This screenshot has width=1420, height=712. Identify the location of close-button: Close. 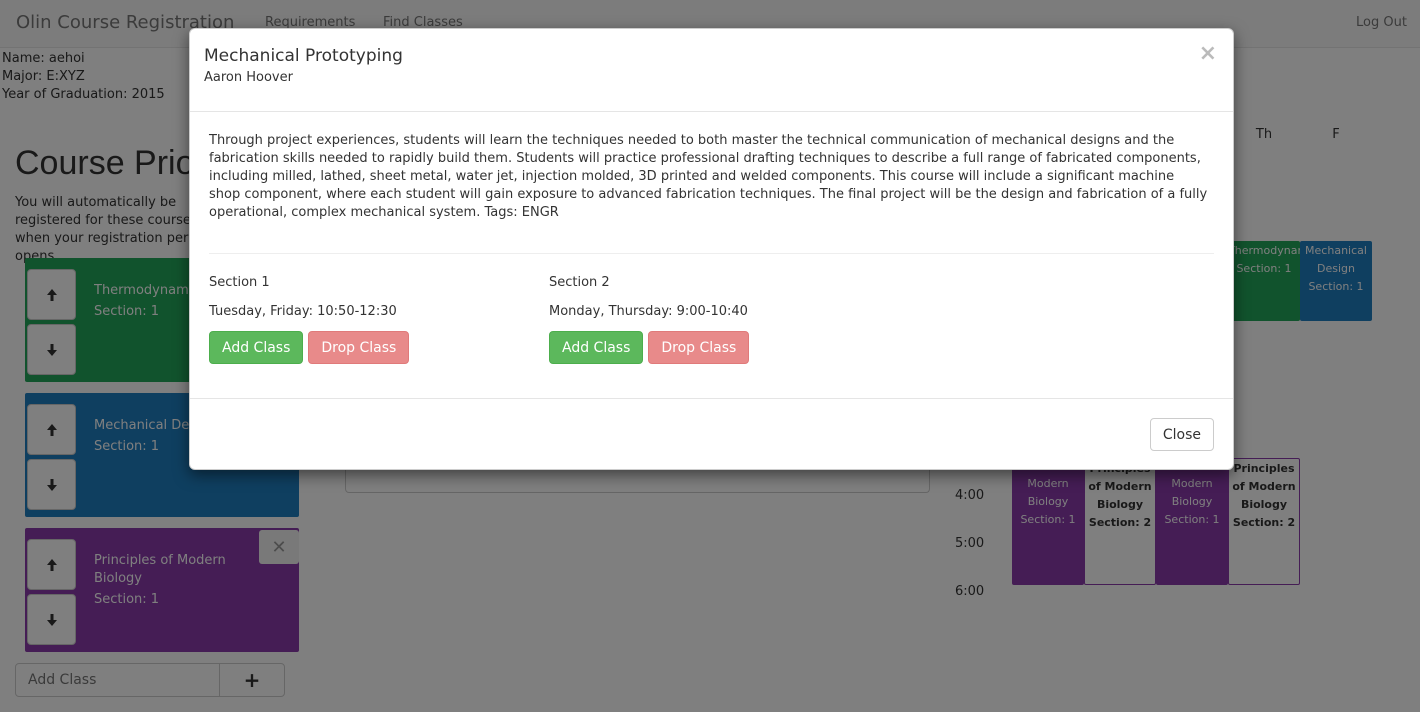
(1181, 434).